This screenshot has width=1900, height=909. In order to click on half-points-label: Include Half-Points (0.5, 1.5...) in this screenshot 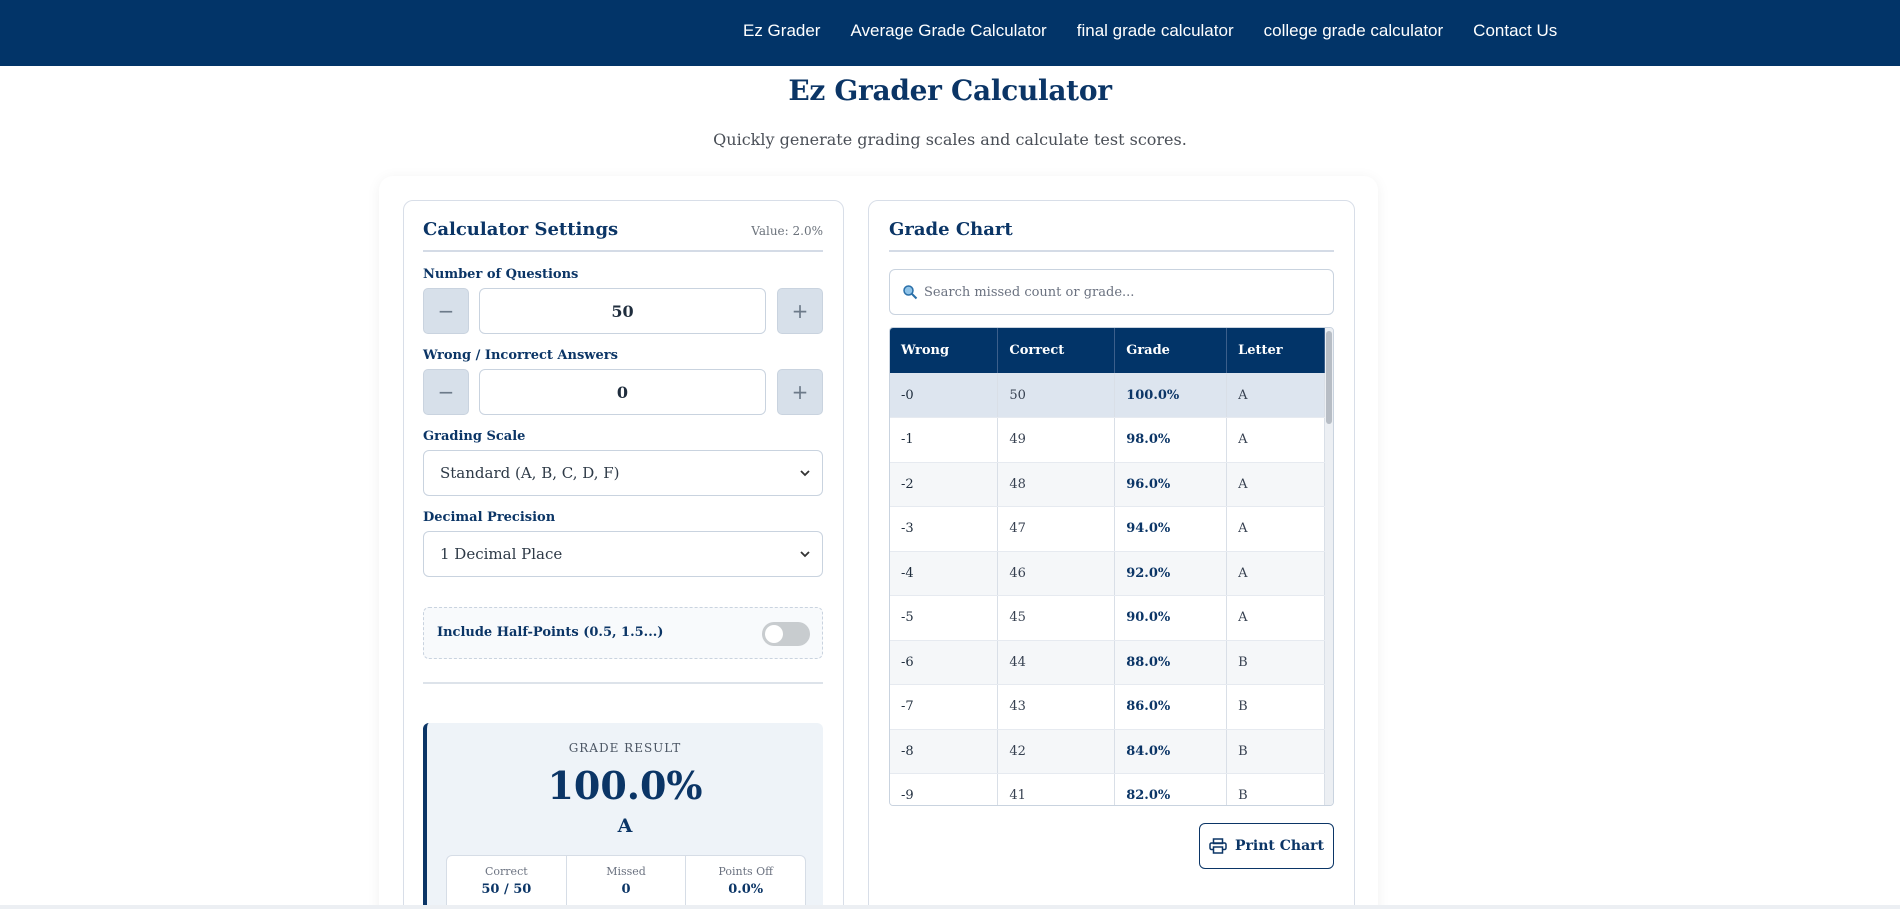, I will do `click(550, 632)`.